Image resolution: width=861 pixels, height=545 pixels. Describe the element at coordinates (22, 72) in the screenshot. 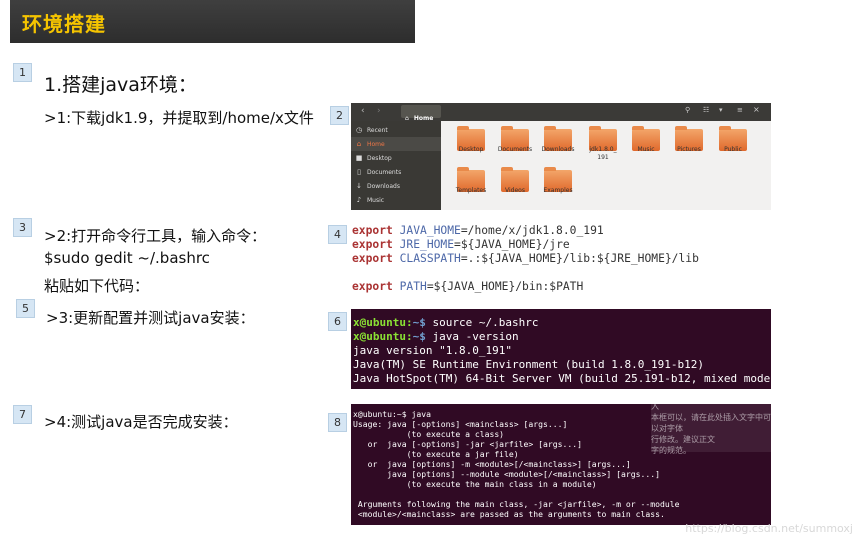

I see `step-marker-1: 1` at that location.